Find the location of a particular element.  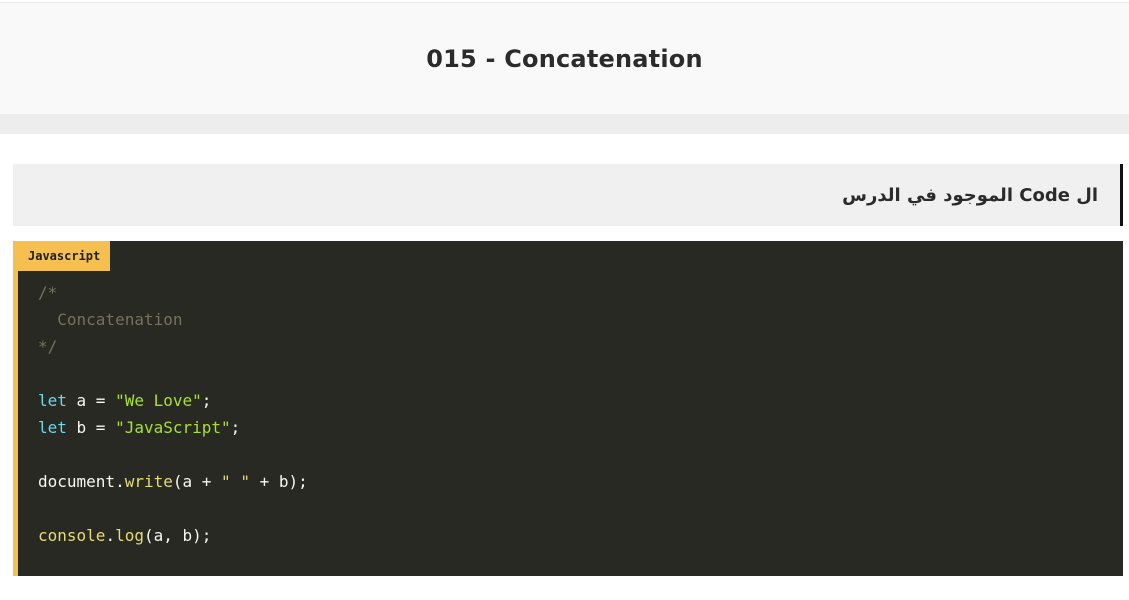

code-token-plain: + b); is located at coordinates (278, 481).